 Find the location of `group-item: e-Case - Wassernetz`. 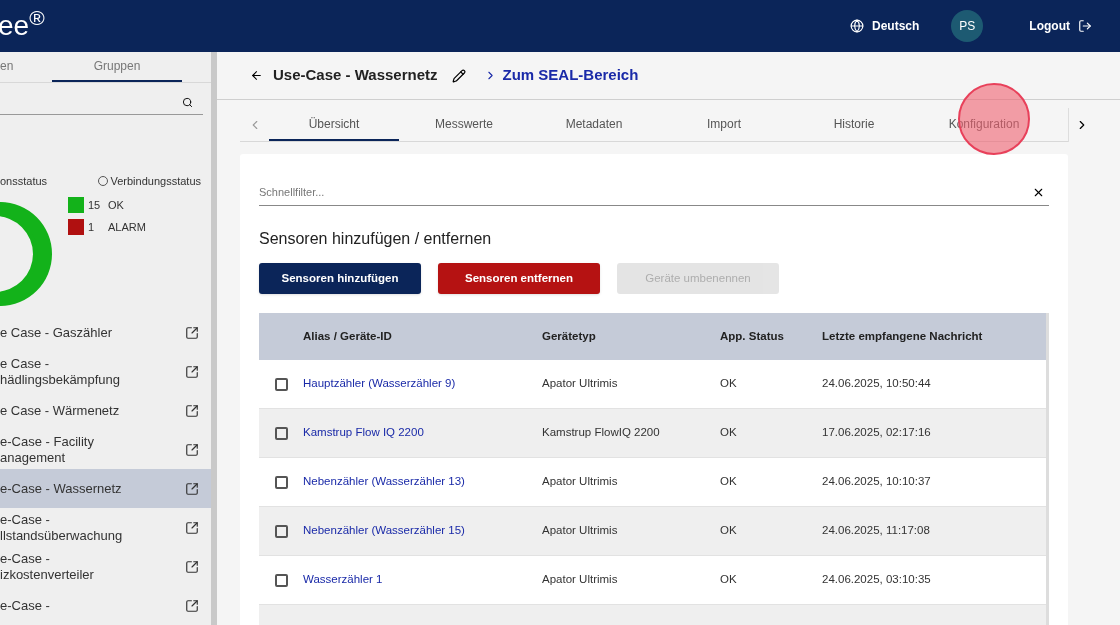

group-item: e-Case - Wassernetz is located at coordinates (105, 488).